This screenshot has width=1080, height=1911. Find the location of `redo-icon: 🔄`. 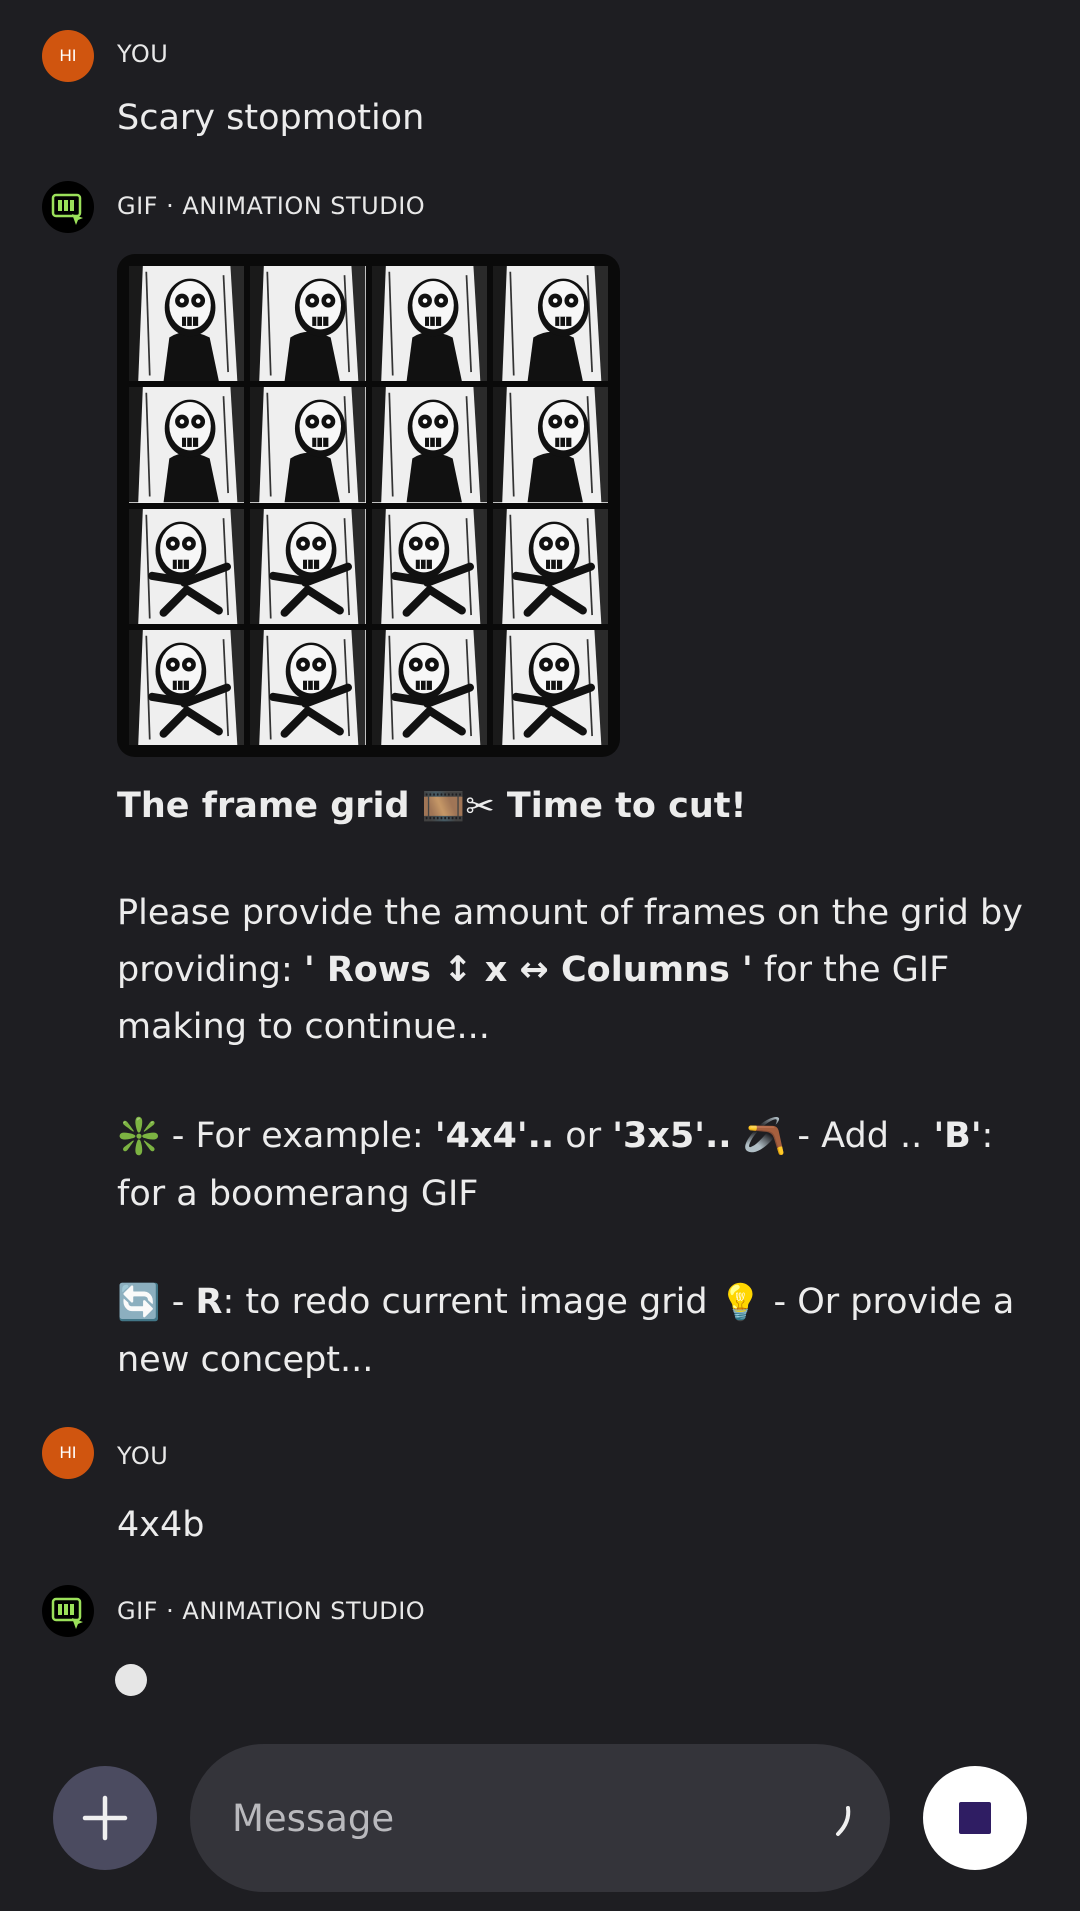

redo-icon: 🔄 is located at coordinates (139, 1302).